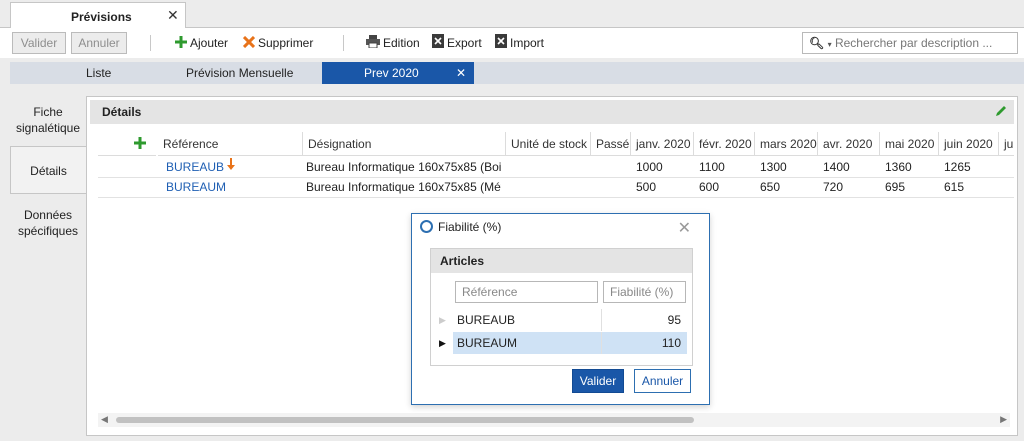 The image size is (1024, 441). I want to click on row-reference-link: BUREAUB, so click(193, 167).